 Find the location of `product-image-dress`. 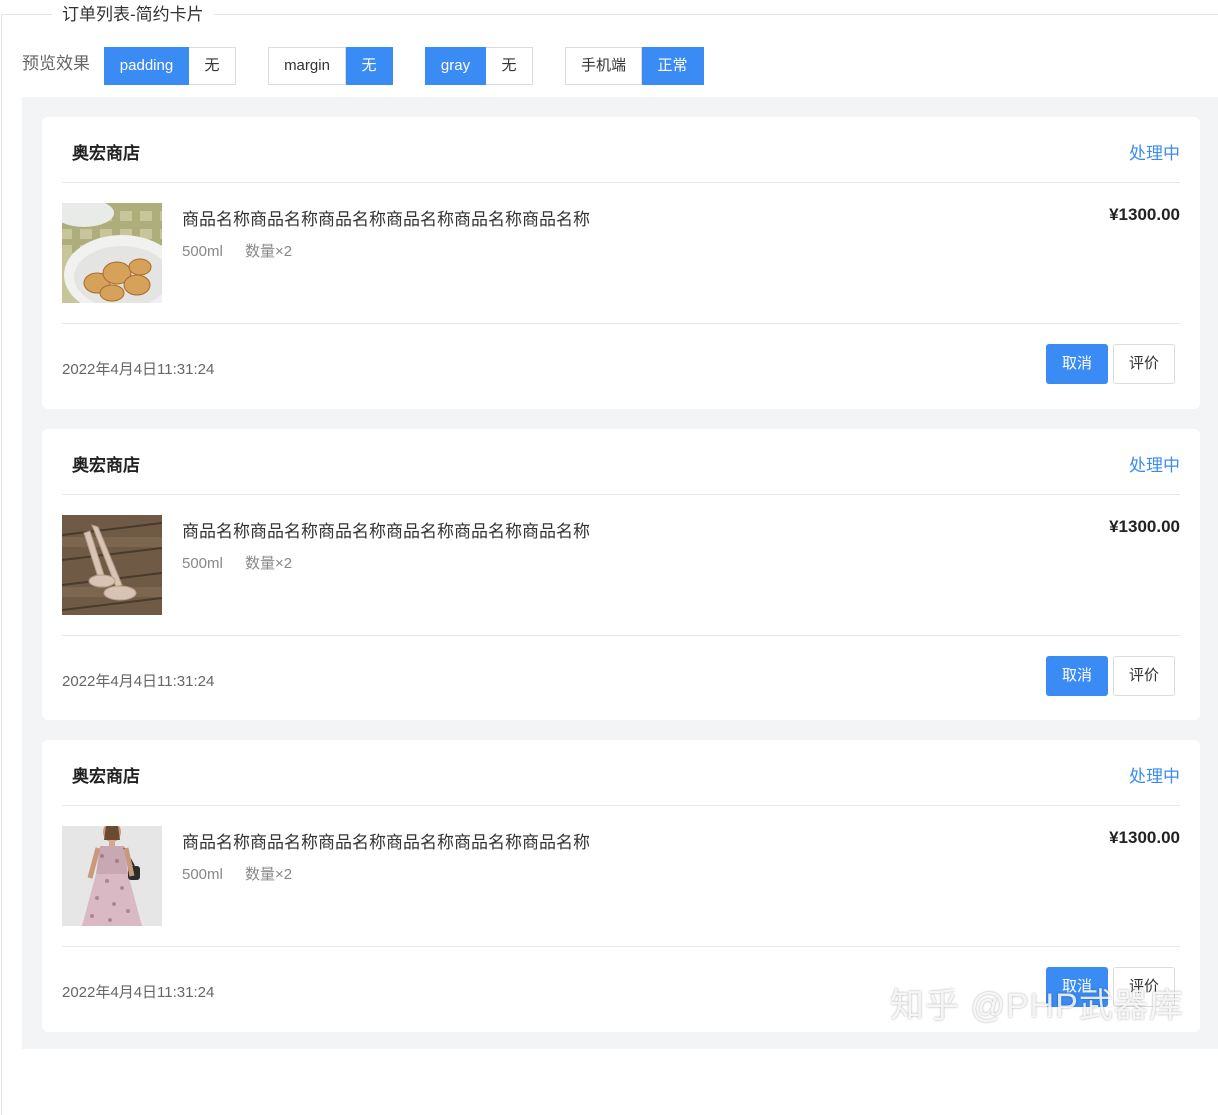

product-image-dress is located at coordinates (112, 876).